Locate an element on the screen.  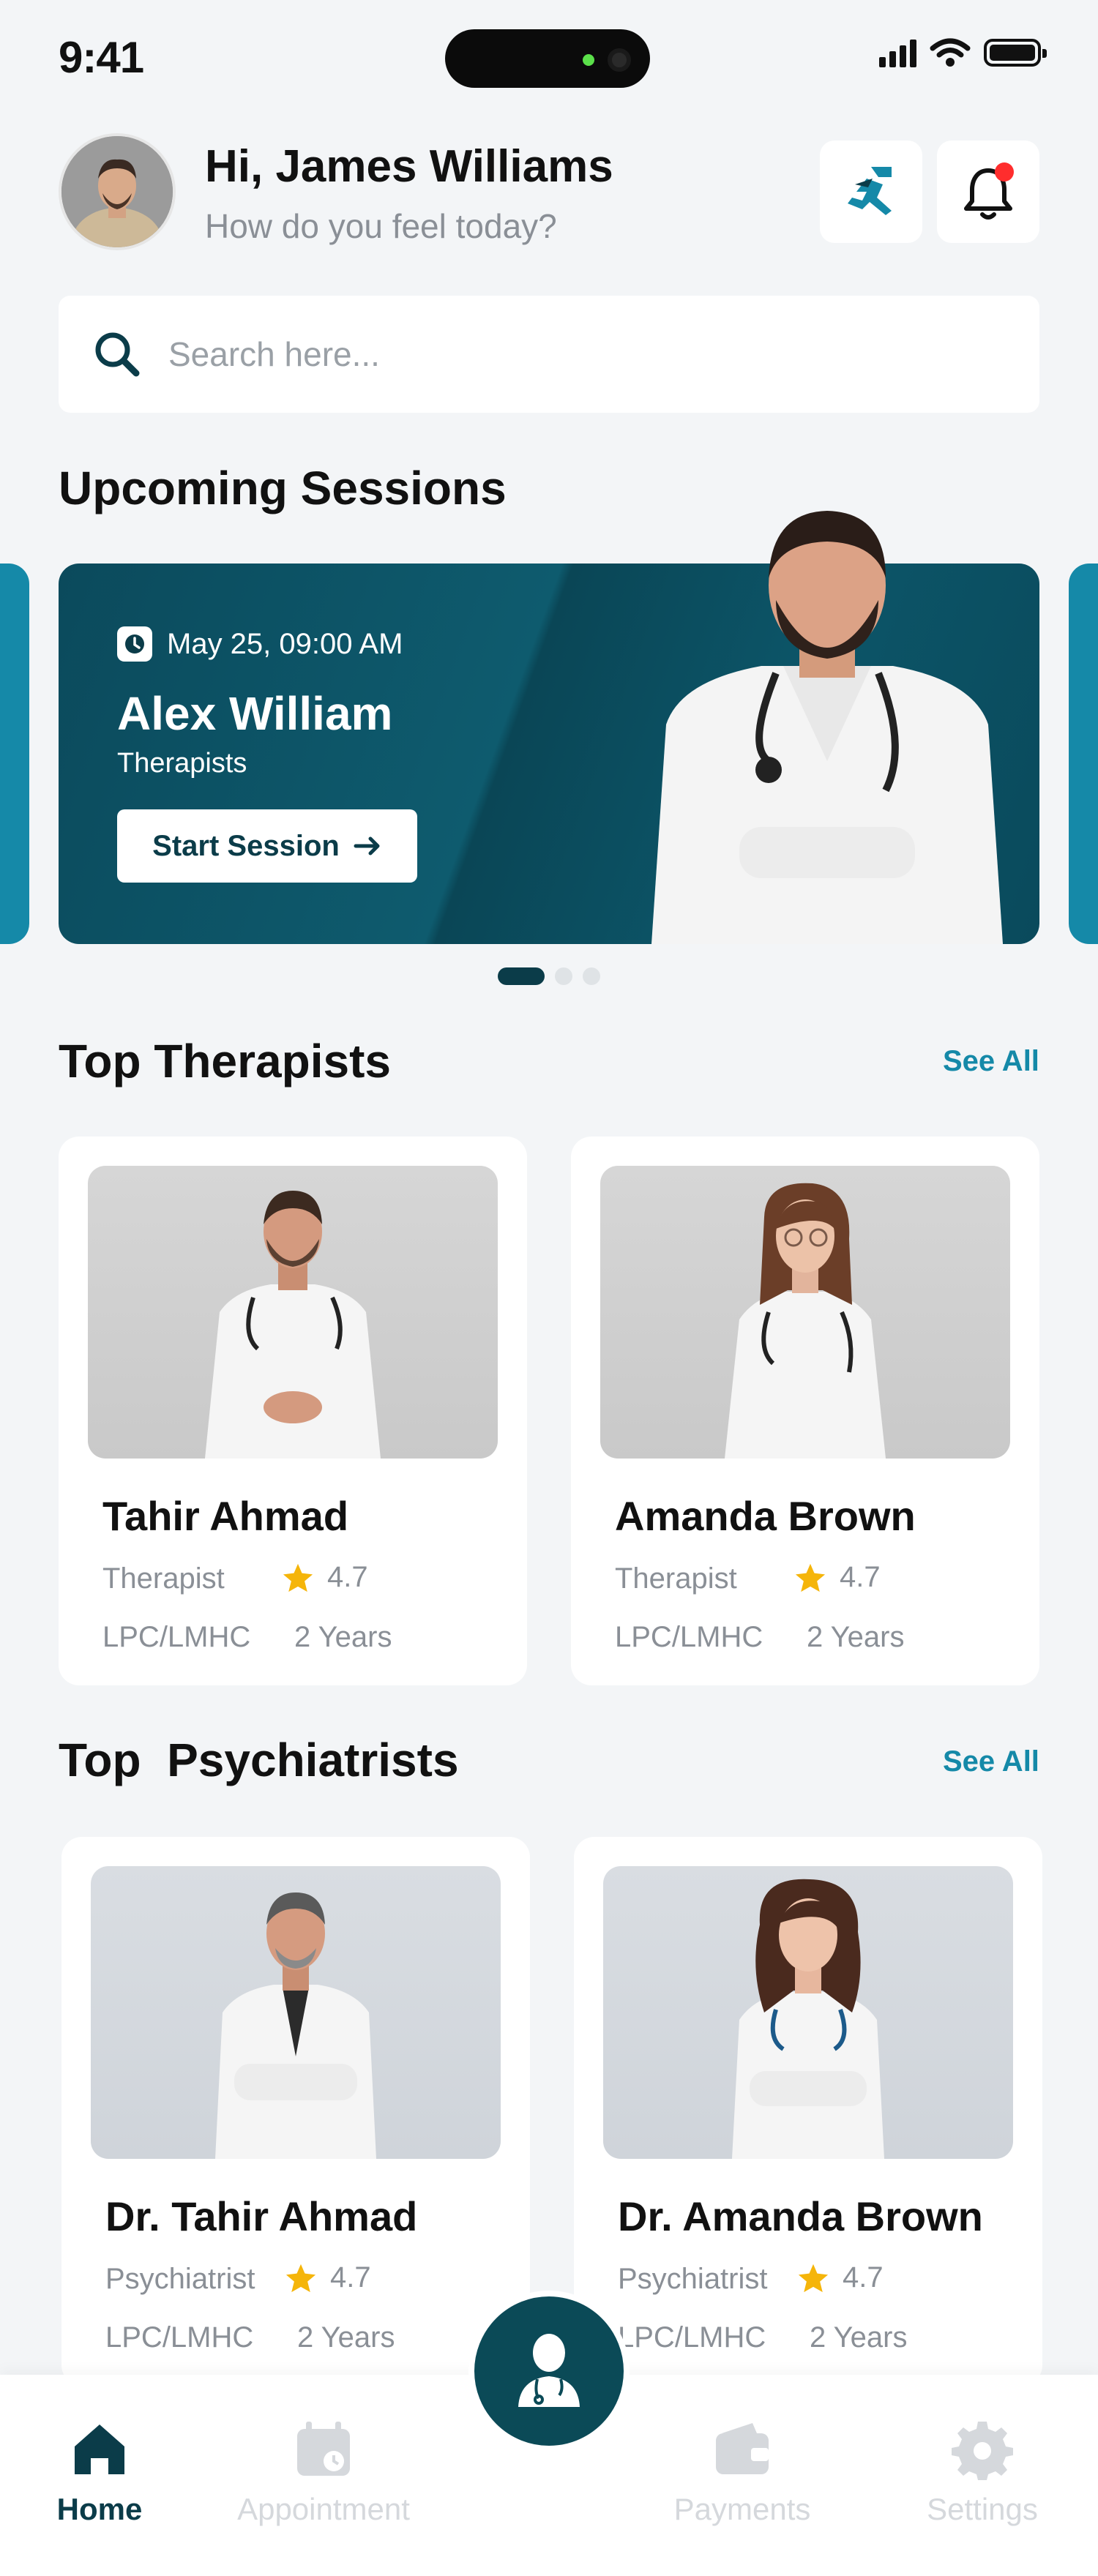
previous-session-card is located at coordinates (14, 754).